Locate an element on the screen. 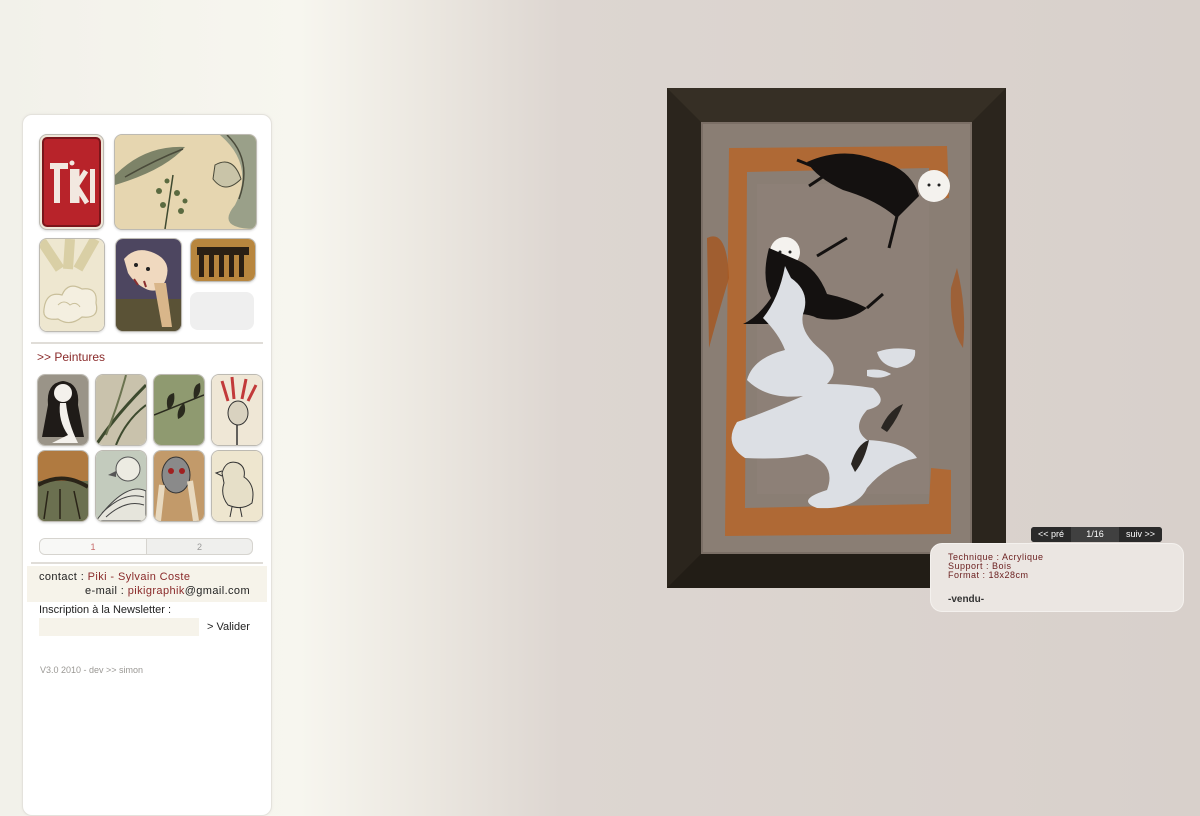 Image resolution: width=1200 pixels, height=816 pixels. page-1-button: 1 is located at coordinates (93, 546).